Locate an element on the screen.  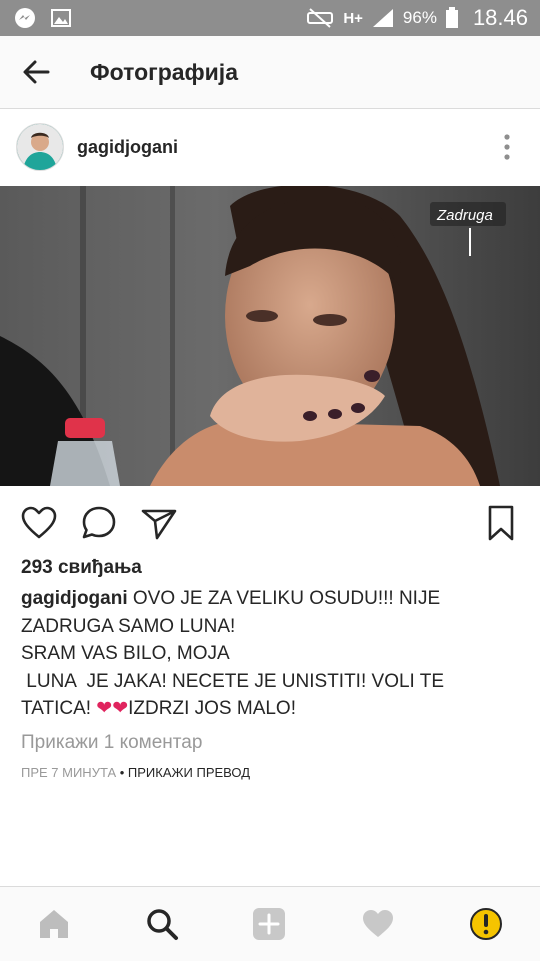
bookmark-icon is located at coordinates (501, 523).